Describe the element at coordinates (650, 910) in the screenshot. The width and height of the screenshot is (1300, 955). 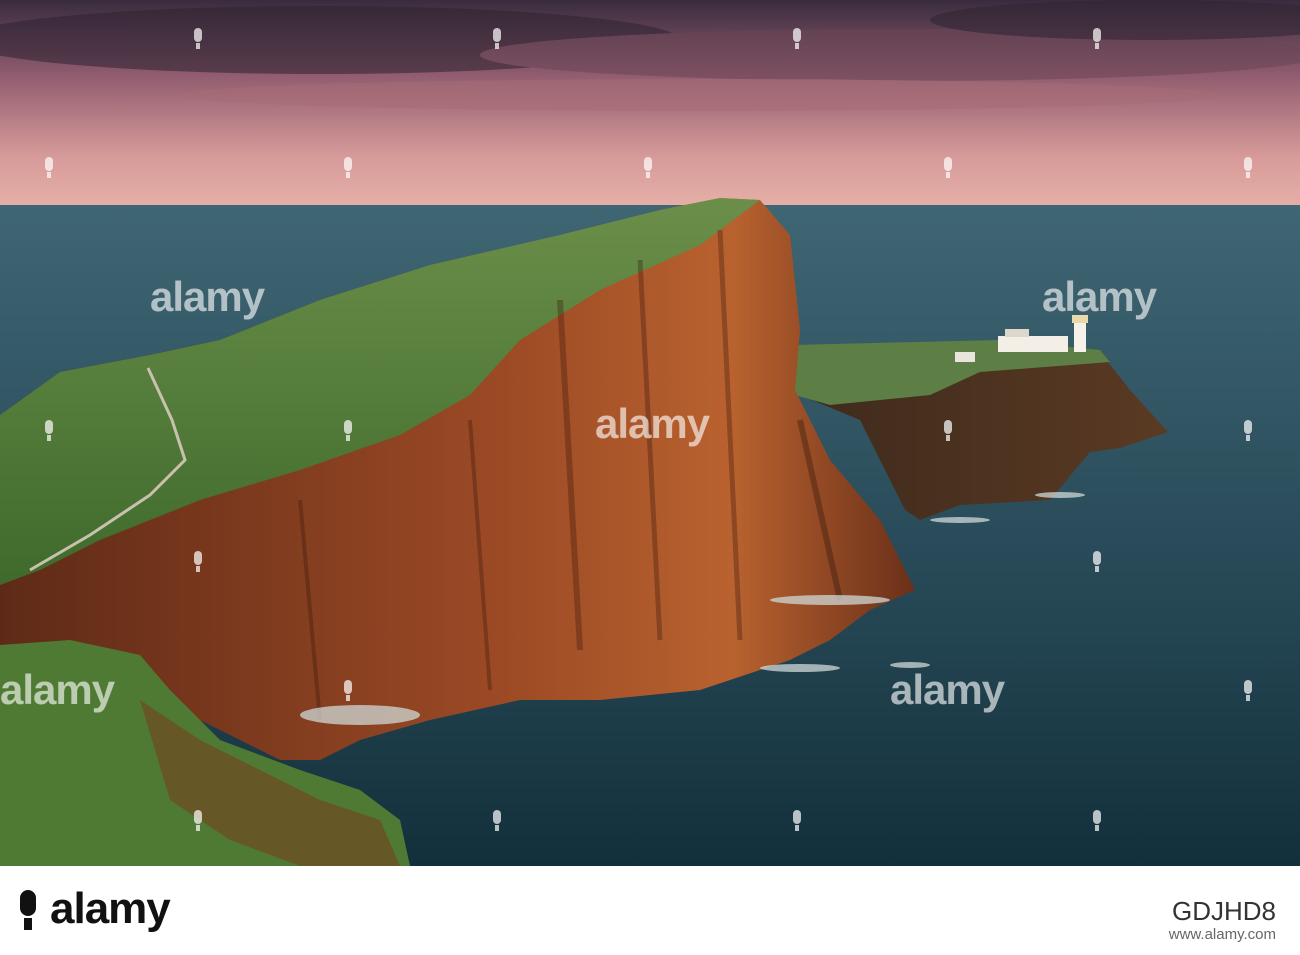
I see `footer-bar: alamy GDJHD8 www.alamy.com` at that location.